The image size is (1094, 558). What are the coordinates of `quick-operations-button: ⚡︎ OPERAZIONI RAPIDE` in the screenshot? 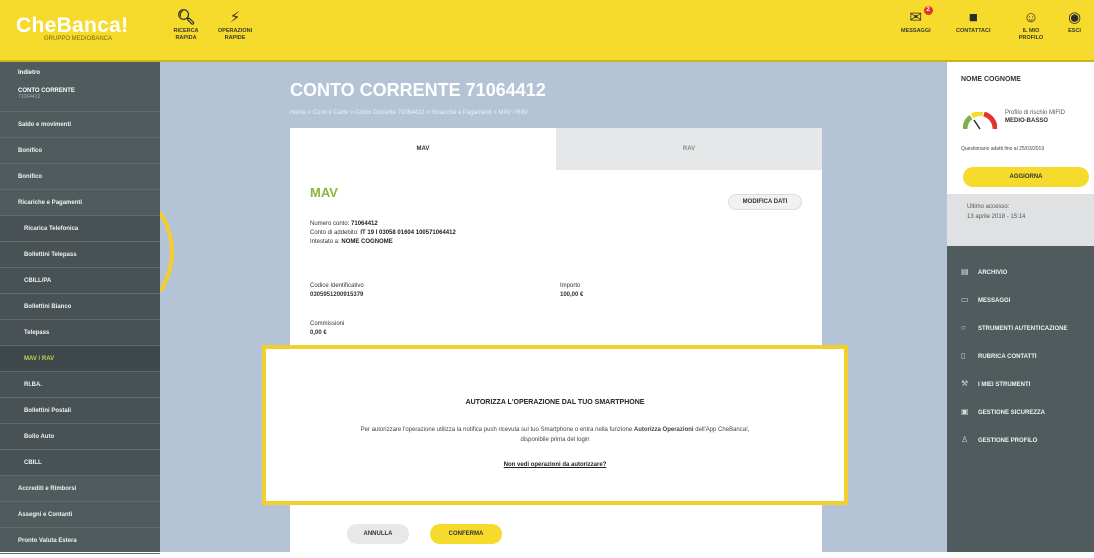 It's located at (235, 25).